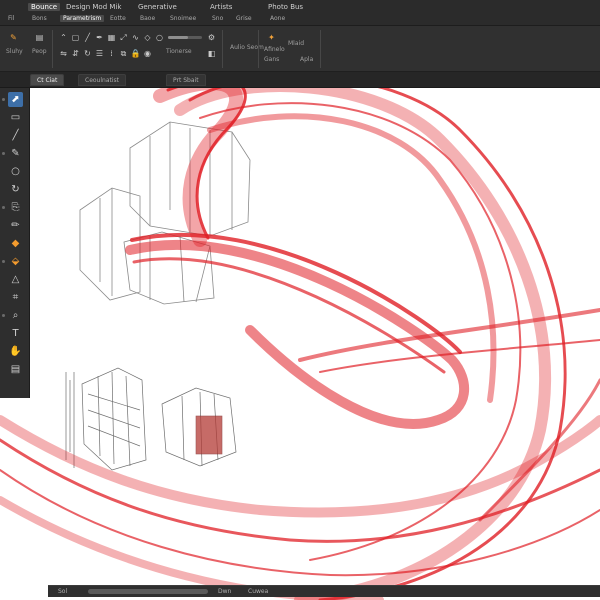 The image size is (600, 600). Describe the element at coordinates (111, 37) in the screenshot. I see `grid-icon: ▦` at that location.